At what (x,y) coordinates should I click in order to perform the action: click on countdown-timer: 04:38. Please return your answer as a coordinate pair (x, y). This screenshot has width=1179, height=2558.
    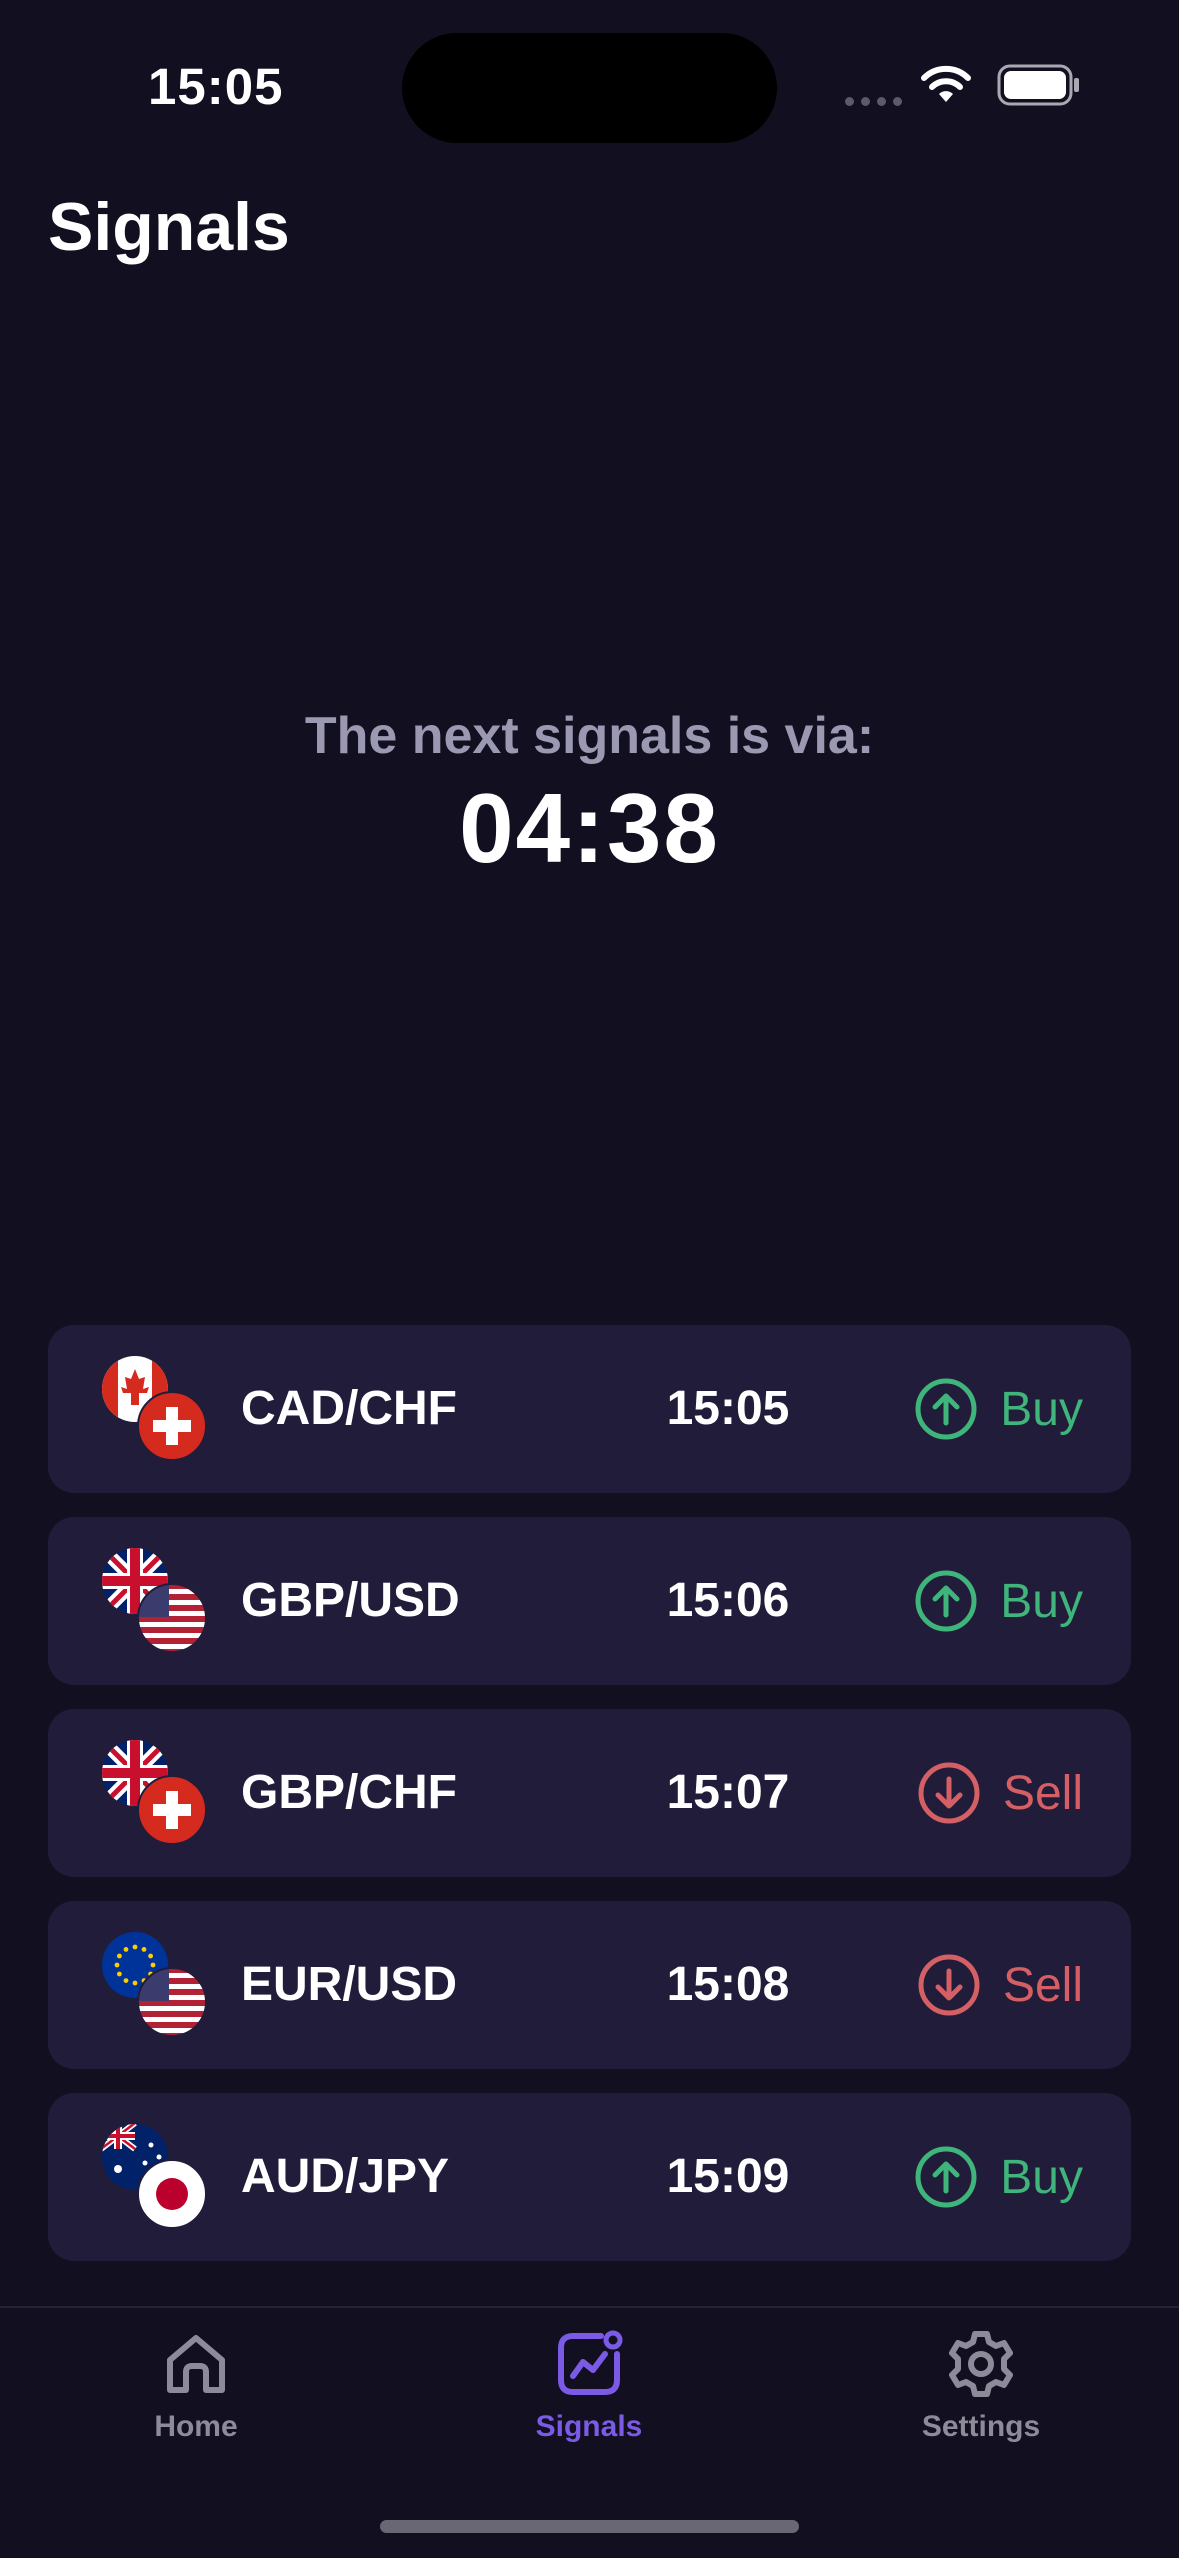
    Looking at the image, I should click on (589, 828).